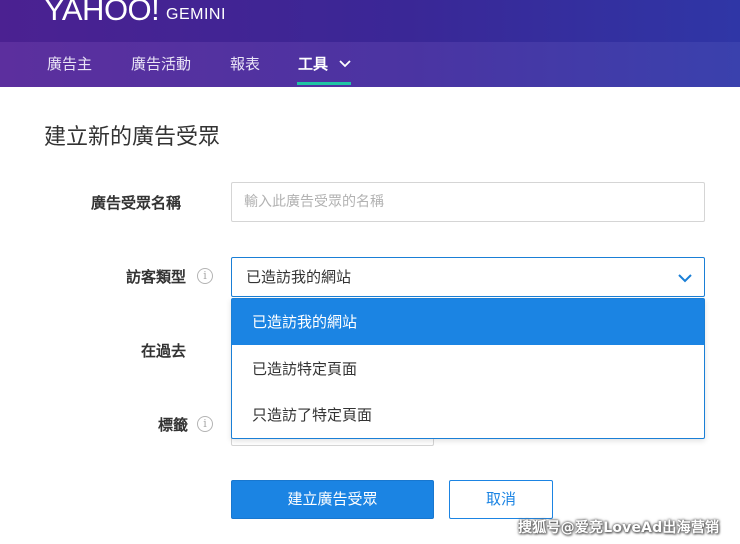 This screenshot has height=544, width=740. Describe the element at coordinates (132, 137) in the screenshot. I see `page-title: 建立新的廣告受眾` at that location.